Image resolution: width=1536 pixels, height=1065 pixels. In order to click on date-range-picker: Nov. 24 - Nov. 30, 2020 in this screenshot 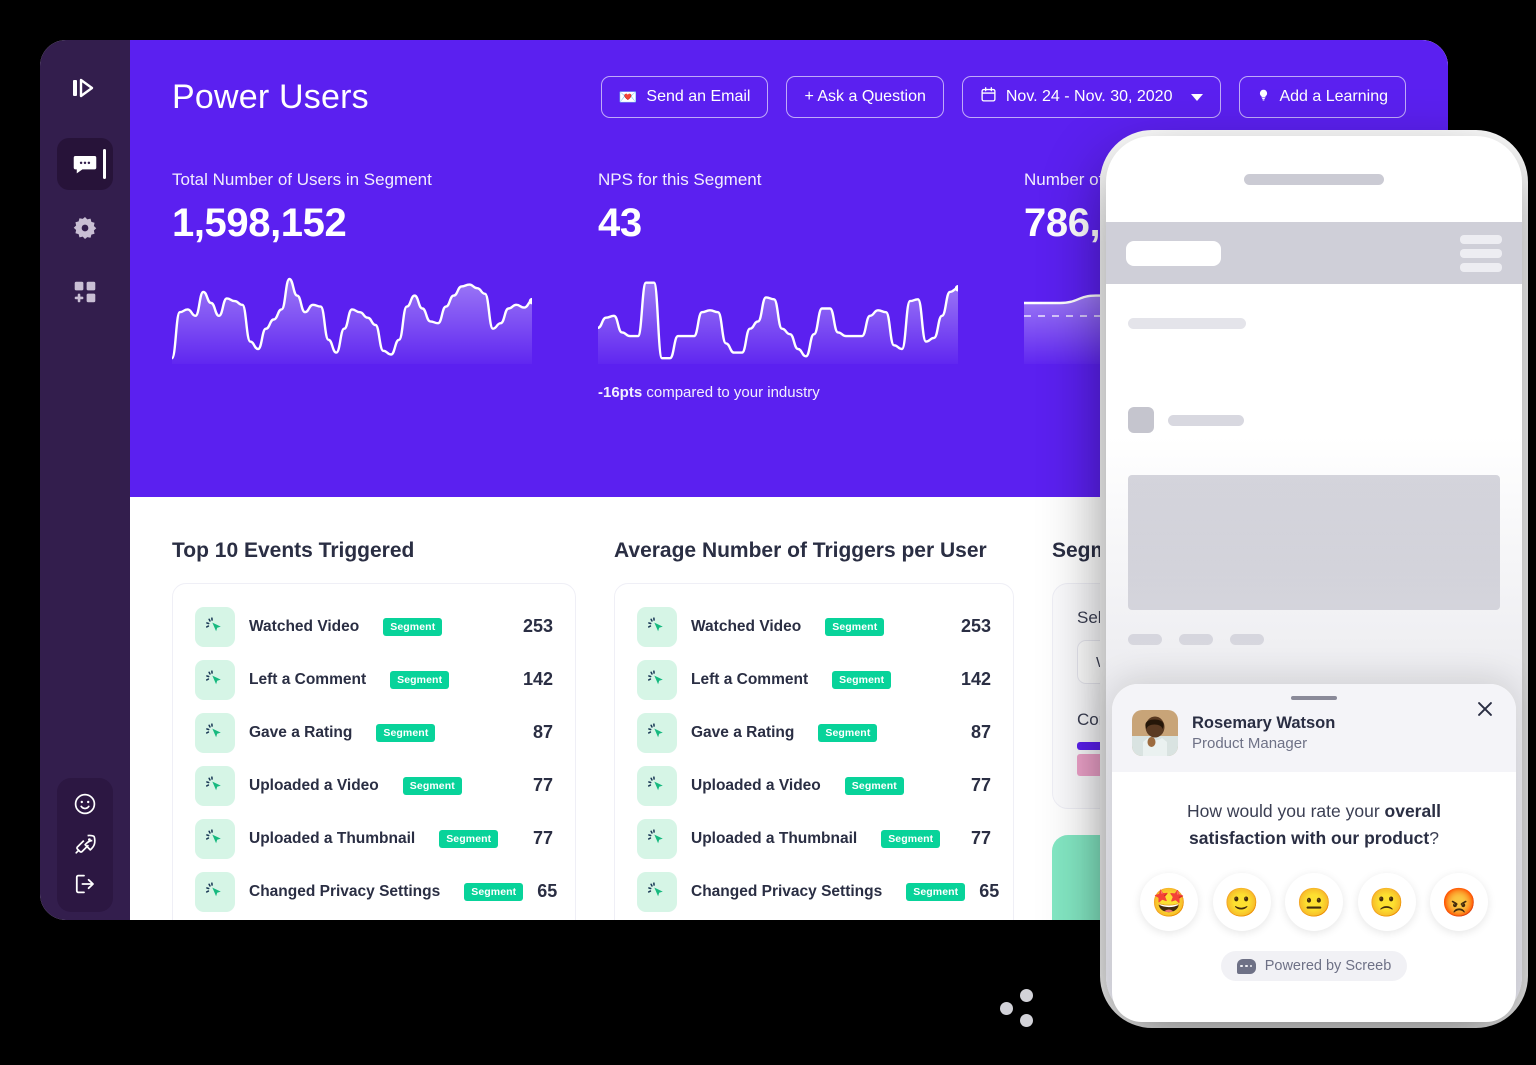, I will do `click(1091, 97)`.